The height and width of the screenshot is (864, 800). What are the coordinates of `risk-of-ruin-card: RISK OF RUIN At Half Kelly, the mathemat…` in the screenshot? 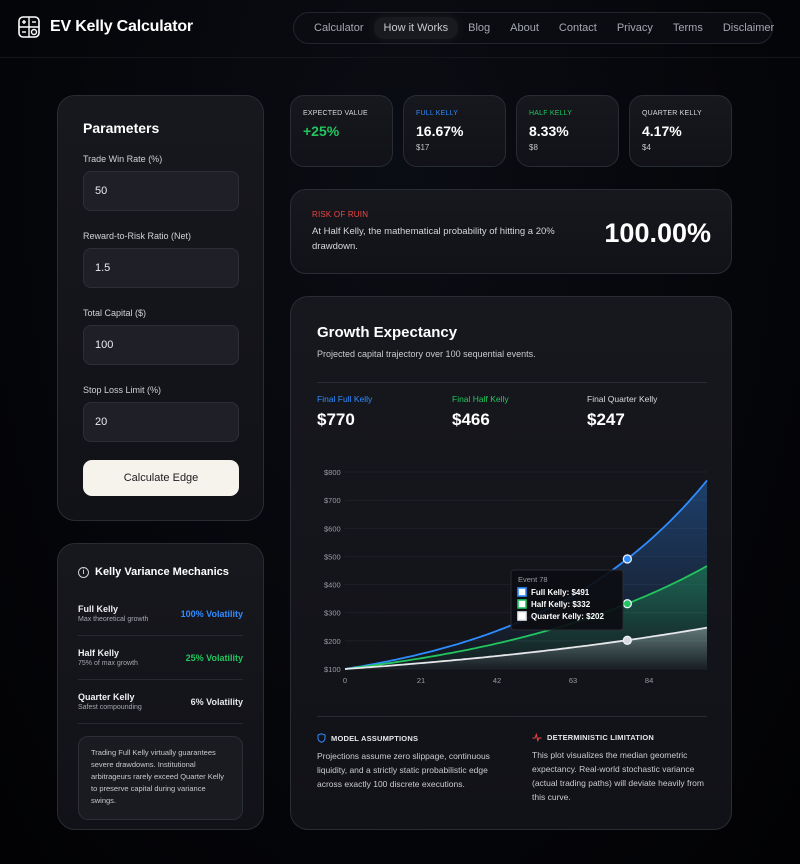 It's located at (511, 231).